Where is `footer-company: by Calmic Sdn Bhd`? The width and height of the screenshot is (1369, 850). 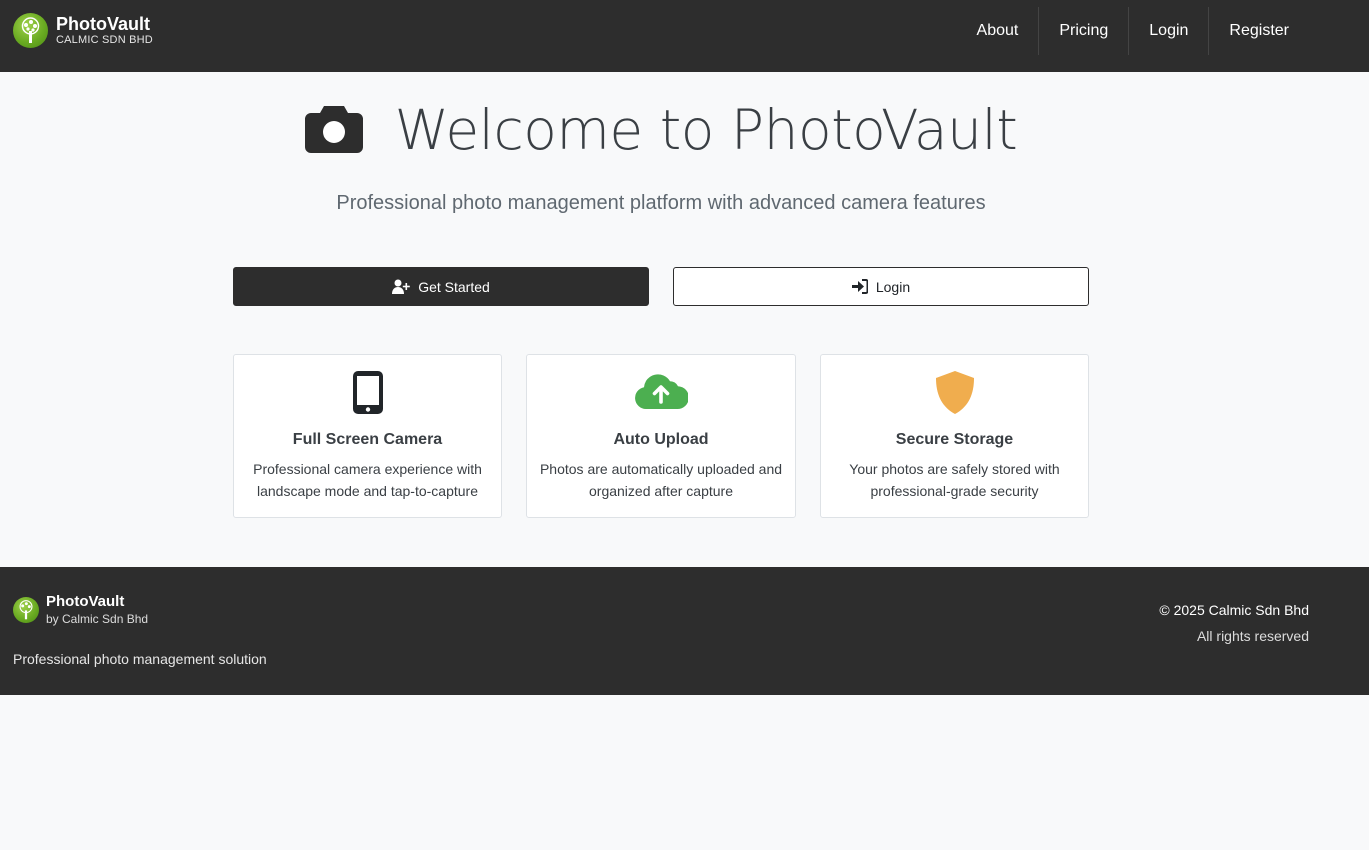
footer-company: by Calmic Sdn Bhd is located at coordinates (97, 619).